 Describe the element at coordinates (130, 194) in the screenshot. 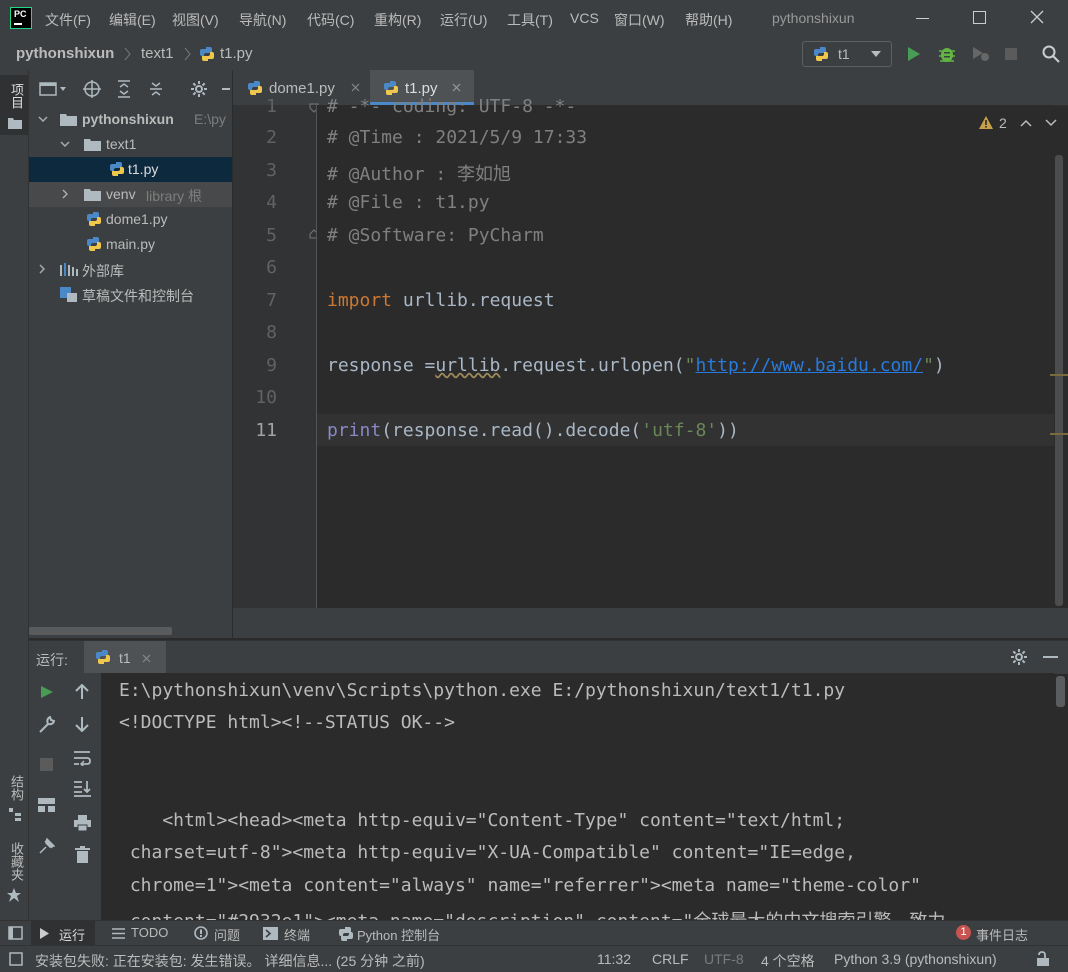

I see `tree-row-venv: venv library 根` at that location.